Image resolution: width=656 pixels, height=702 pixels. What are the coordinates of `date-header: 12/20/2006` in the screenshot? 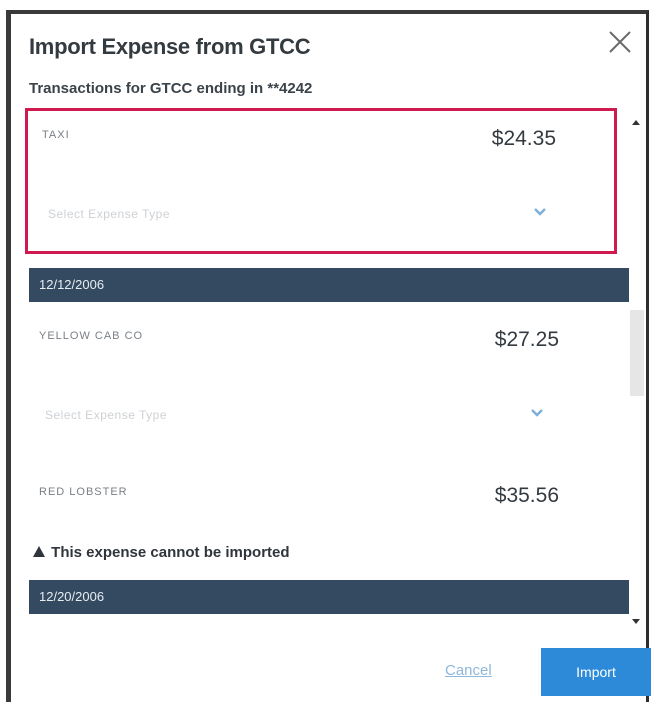 It's located at (329, 597).